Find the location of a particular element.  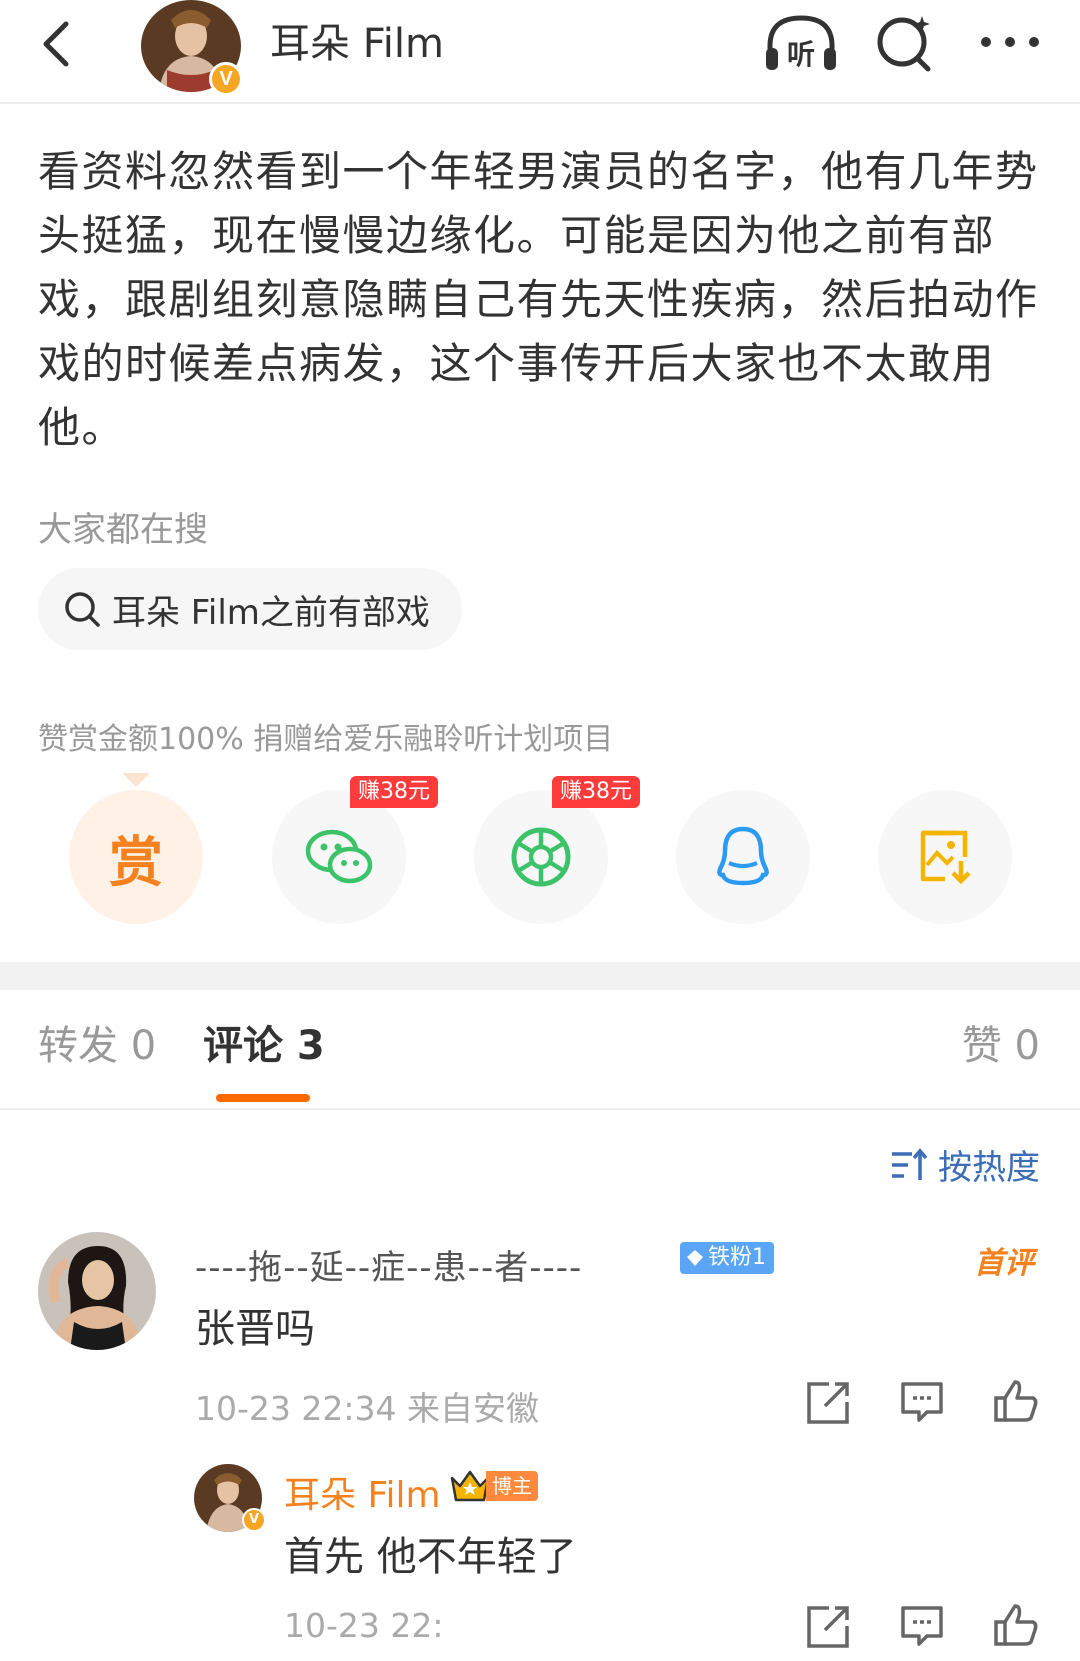

reward-button: 赏 is located at coordinates (136, 857).